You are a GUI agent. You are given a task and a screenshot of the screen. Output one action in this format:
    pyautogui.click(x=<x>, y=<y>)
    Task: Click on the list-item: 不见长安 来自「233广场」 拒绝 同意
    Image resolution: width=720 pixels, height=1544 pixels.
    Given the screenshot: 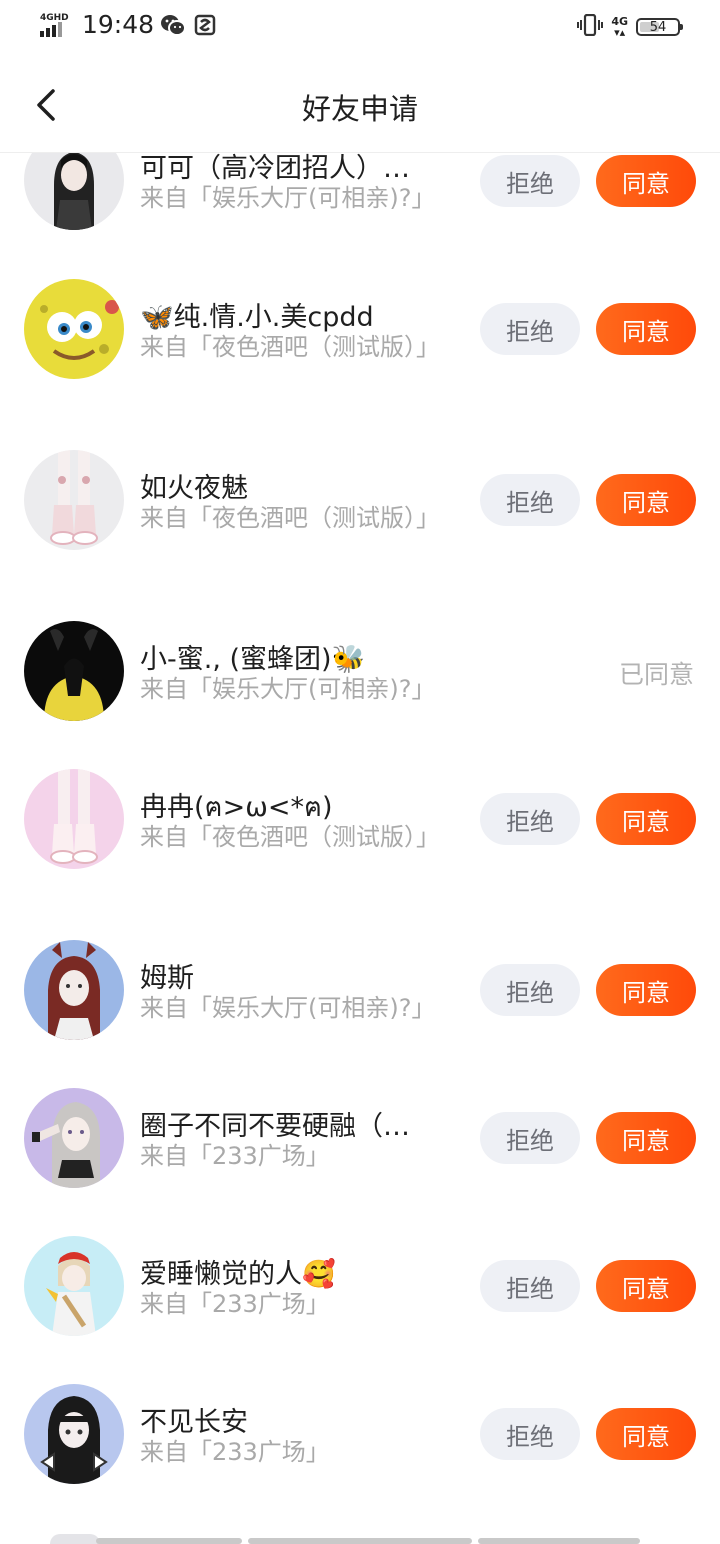 What is the action you would take?
    pyautogui.click(x=360, y=1439)
    